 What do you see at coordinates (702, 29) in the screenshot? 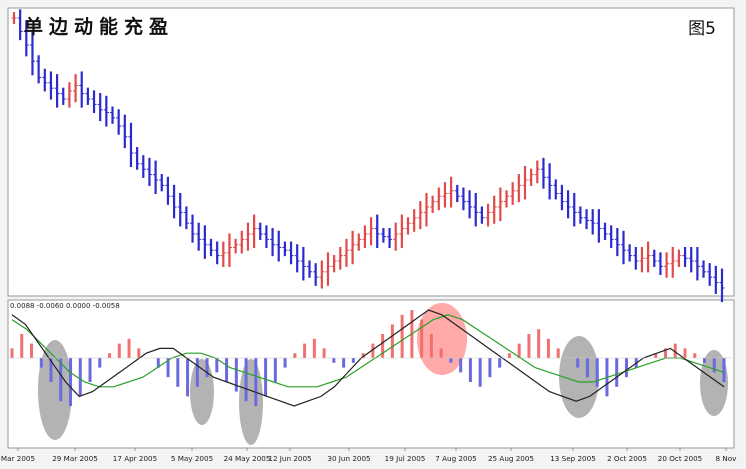
I see `figure-label: 图5` at bounding box center [702, 29].